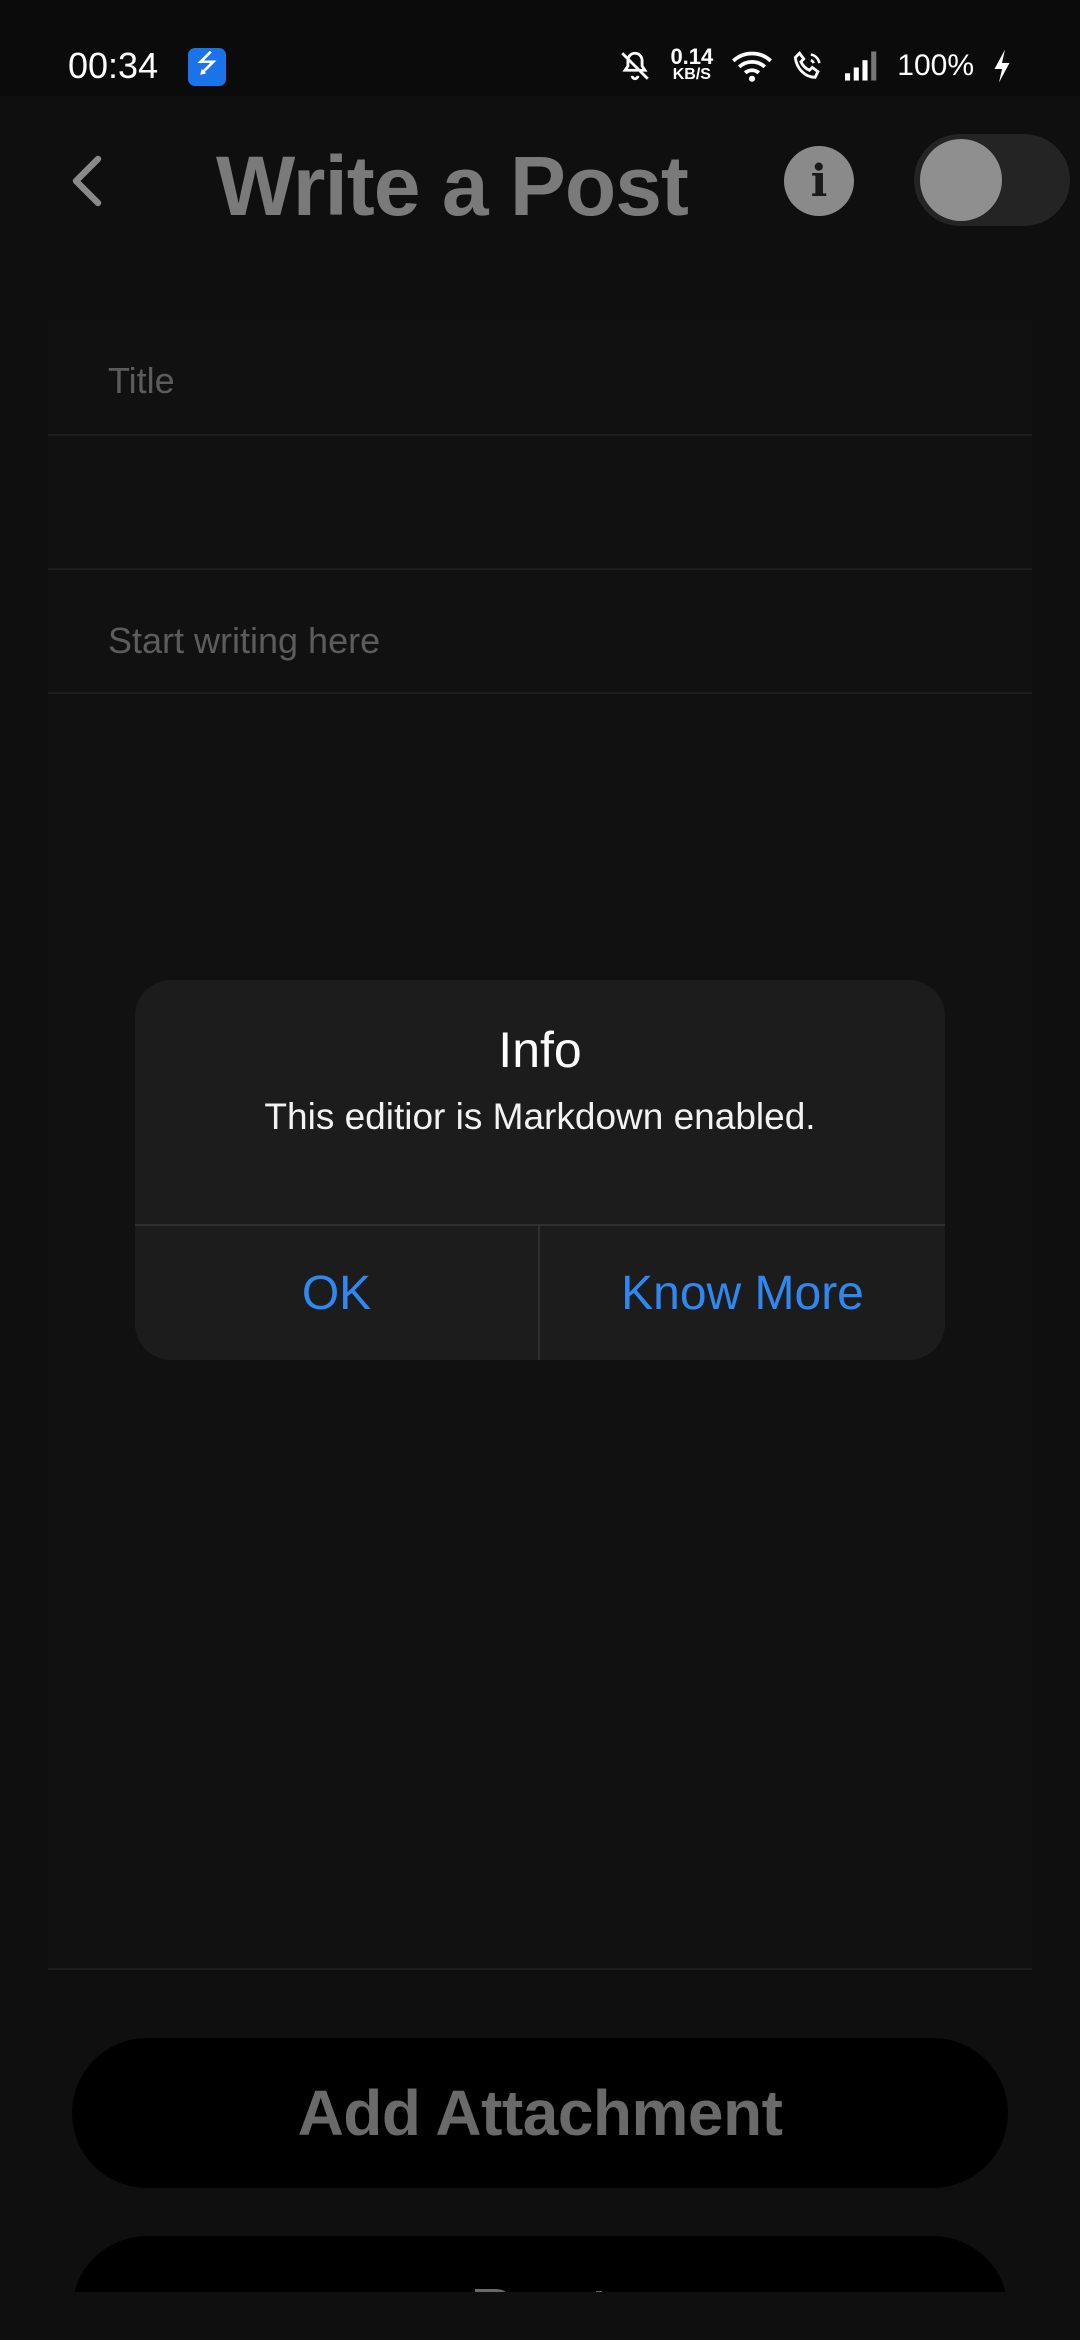  What do you see at coordinates (861, 66) in the screenshot?
I see `signal-icon` at bounding box center [861, 66].